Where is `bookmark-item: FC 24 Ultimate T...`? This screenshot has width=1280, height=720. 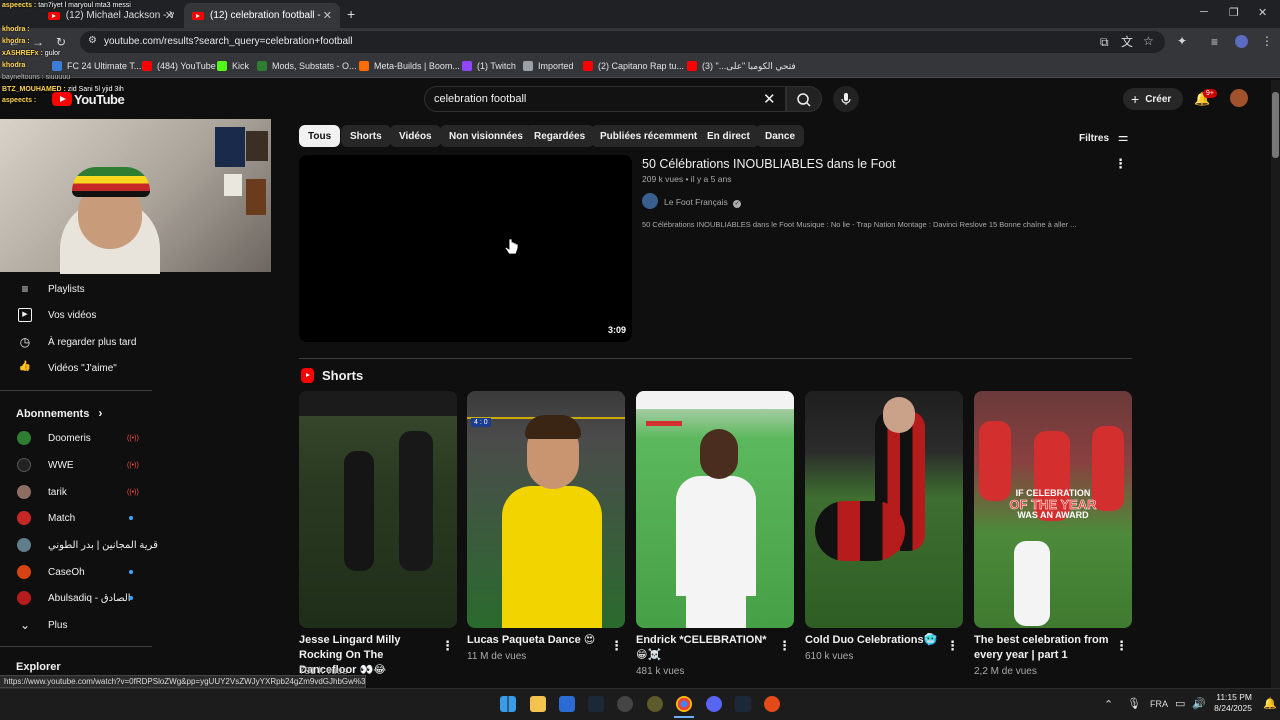 bookmark-item: FC 24 Ultimate T... is located at coordinates (96, 66).